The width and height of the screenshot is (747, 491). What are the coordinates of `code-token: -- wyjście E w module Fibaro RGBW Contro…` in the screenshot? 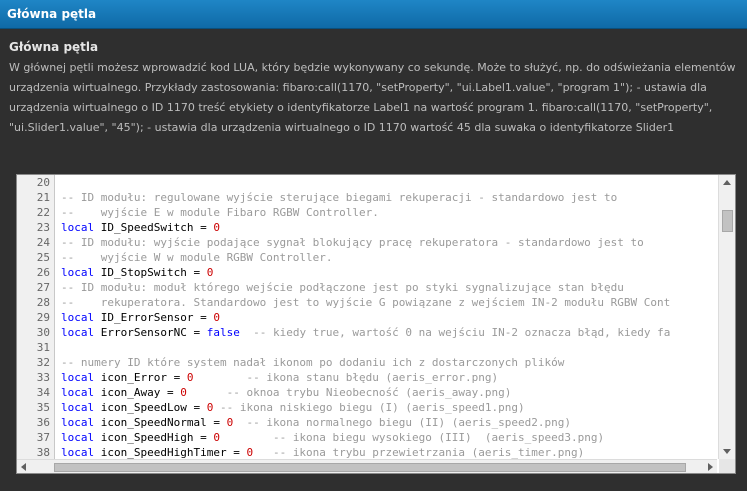 It's located at (220, 212).